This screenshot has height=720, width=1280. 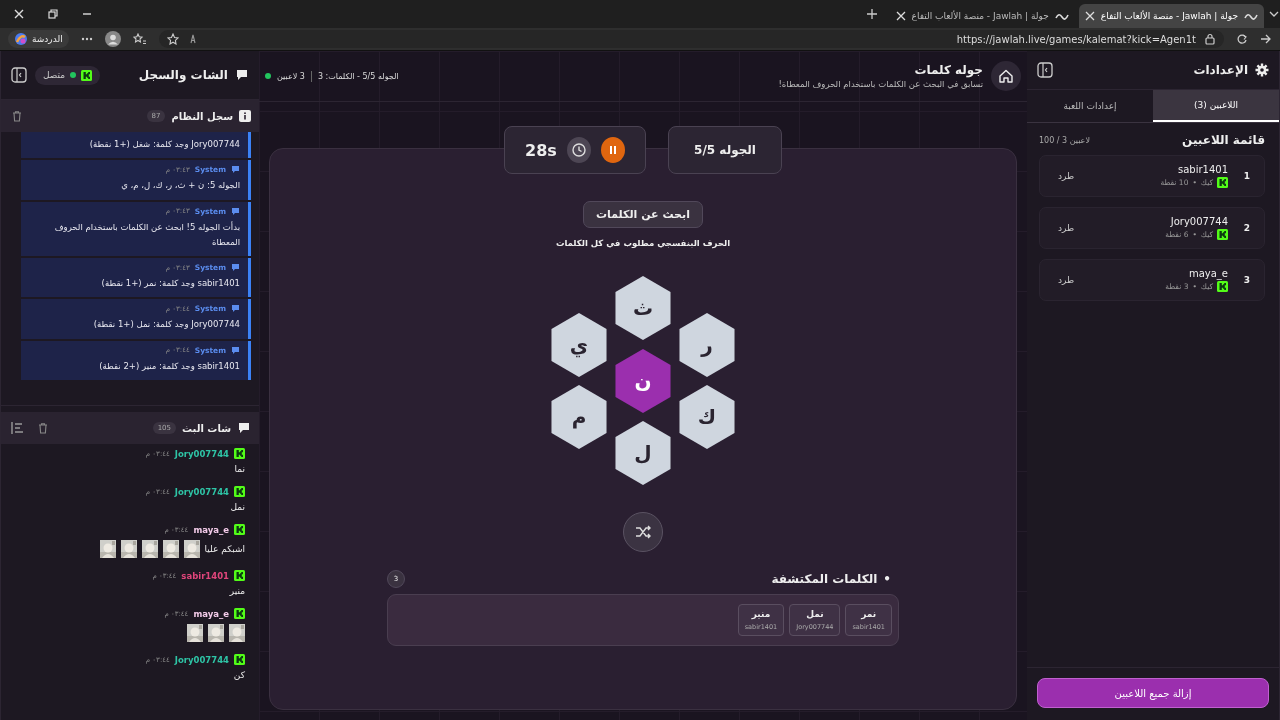 I want to click on new-tab-icon, so click(x=871, y=14).